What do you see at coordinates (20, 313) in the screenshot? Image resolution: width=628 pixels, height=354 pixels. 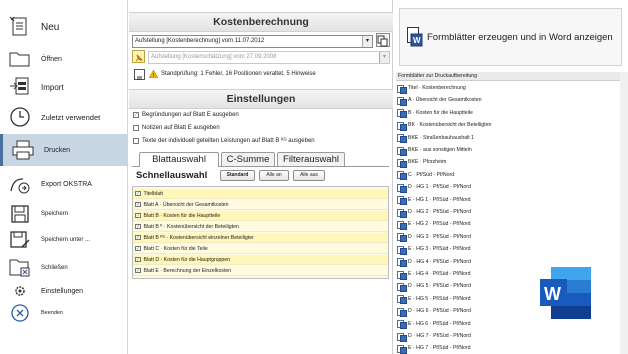 I see `exit-icon` at bounding box center [20, 313].